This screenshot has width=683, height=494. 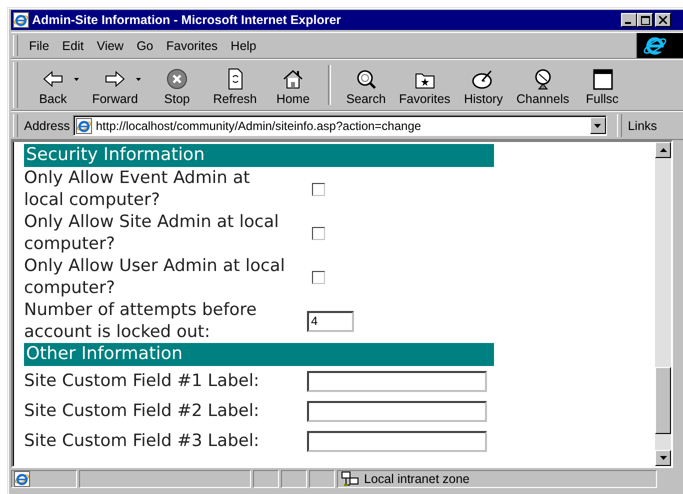 What do you see at coordinates (293, 79) in the screenshot?
I see `house-icon` at bounding box center [293, 79].